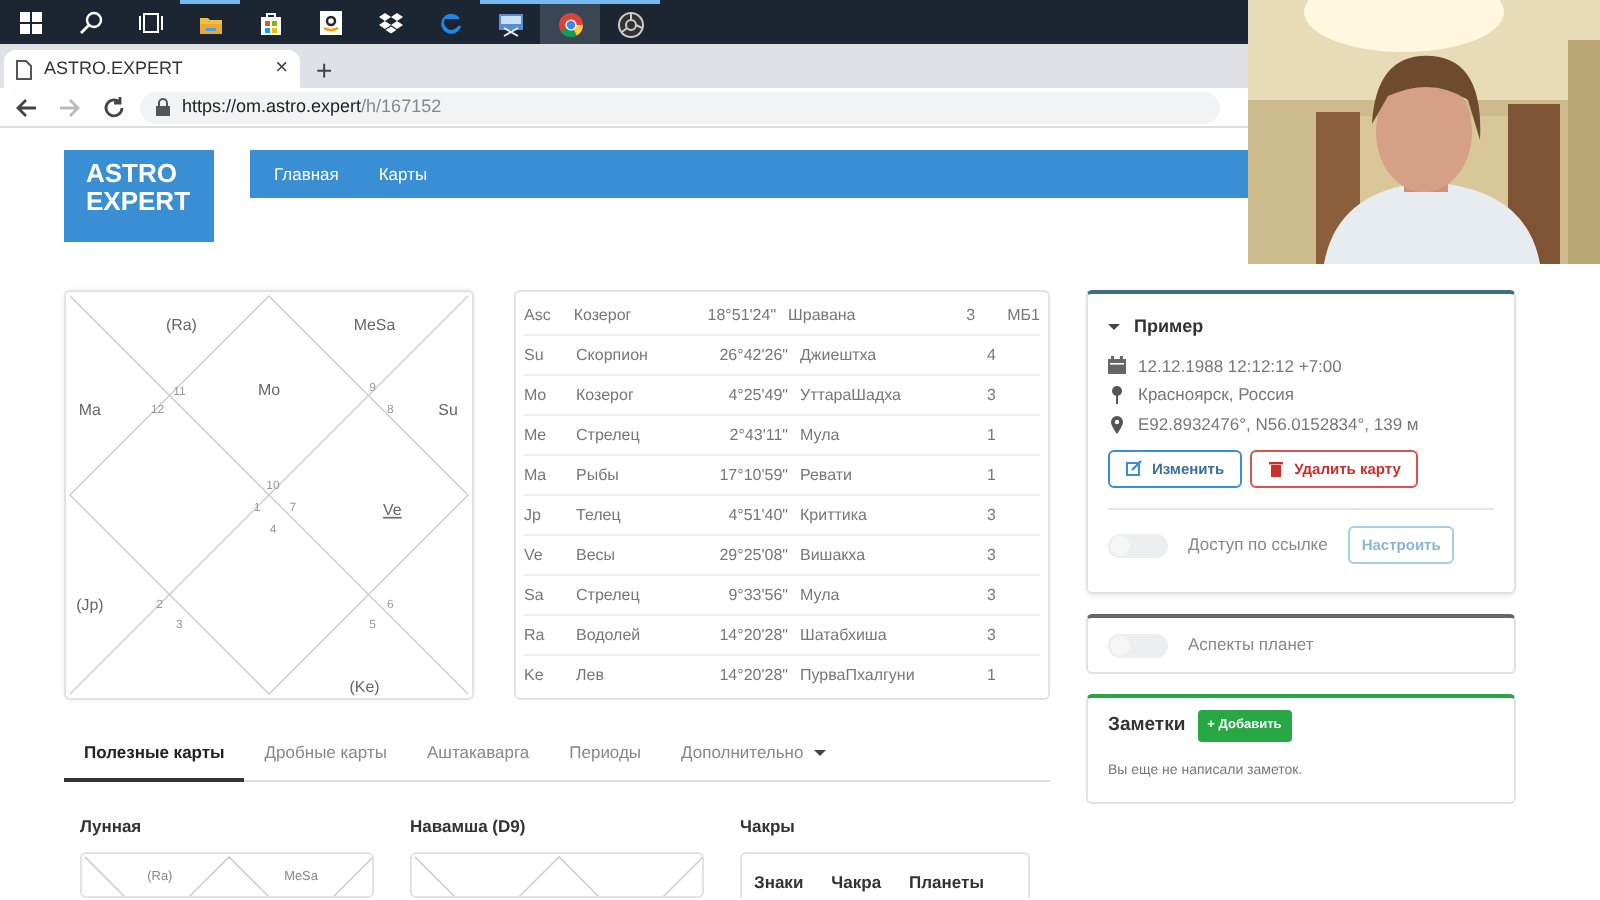 The height and width of the screenshot is (900, 1600). What do you see at coordinates (30, 22) in the screenshot?
I see `windows-icon` at bounding box center [30, 22].